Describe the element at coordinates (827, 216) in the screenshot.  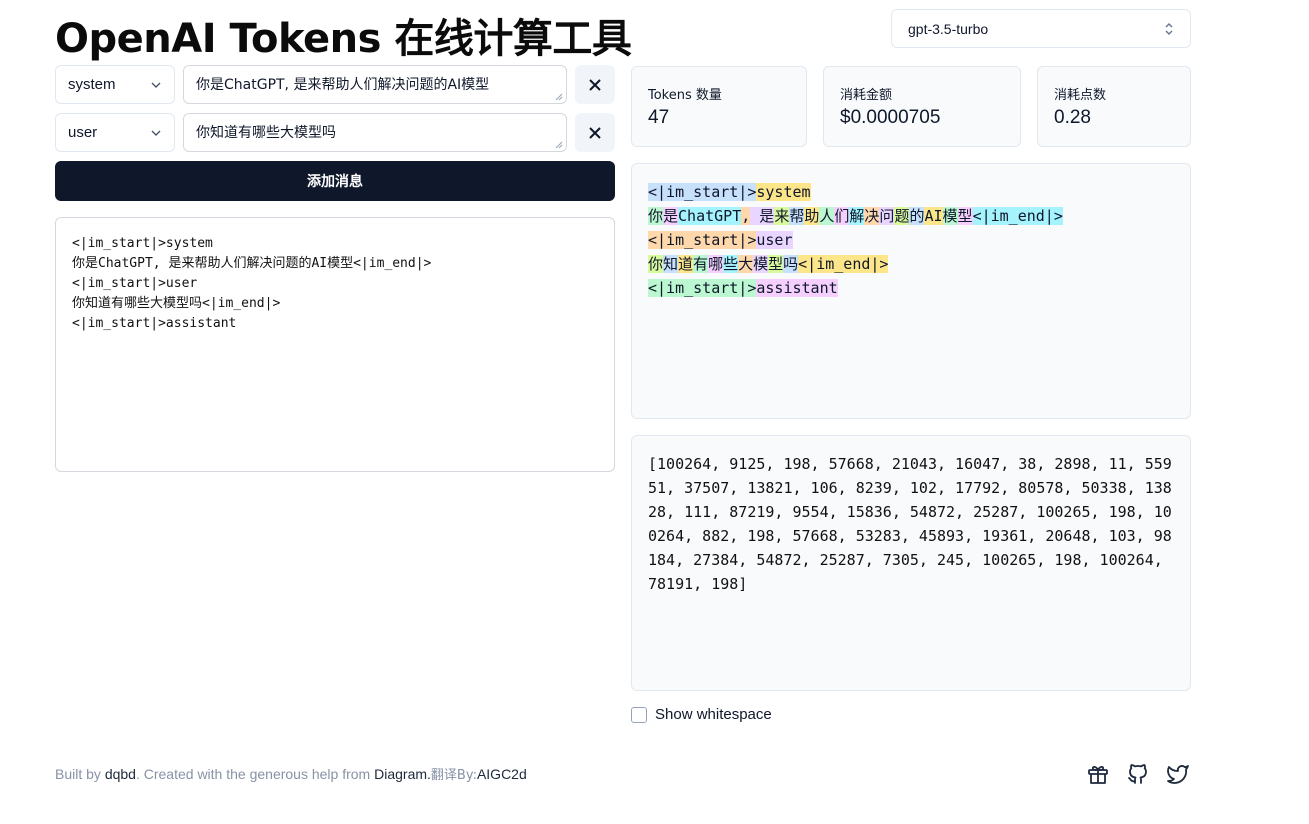
I see `token-chip: 人` at that location.